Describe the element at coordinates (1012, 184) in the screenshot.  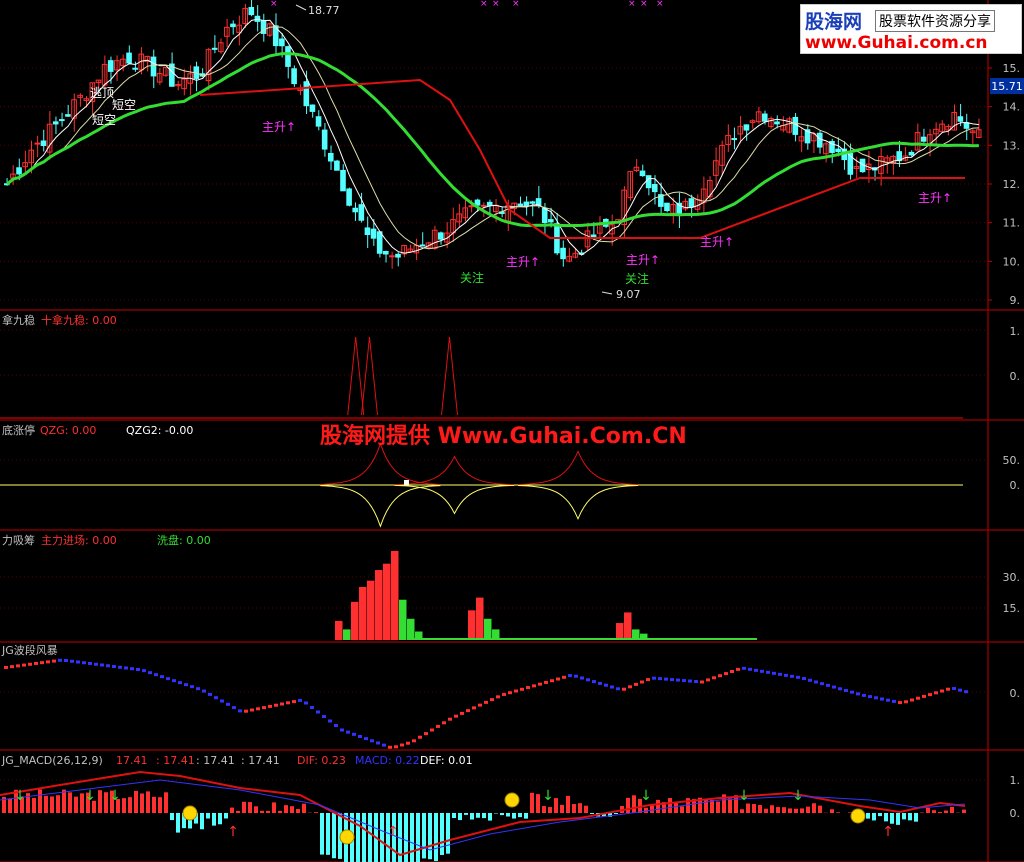
I see `y-tick-label: 12.` at that location.